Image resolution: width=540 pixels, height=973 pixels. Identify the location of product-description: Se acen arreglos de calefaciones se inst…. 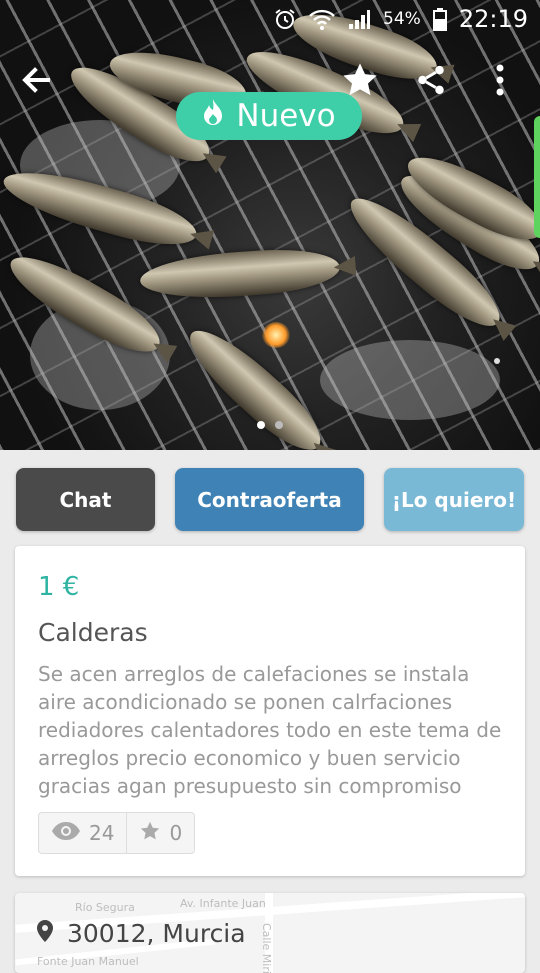
(270, 730).